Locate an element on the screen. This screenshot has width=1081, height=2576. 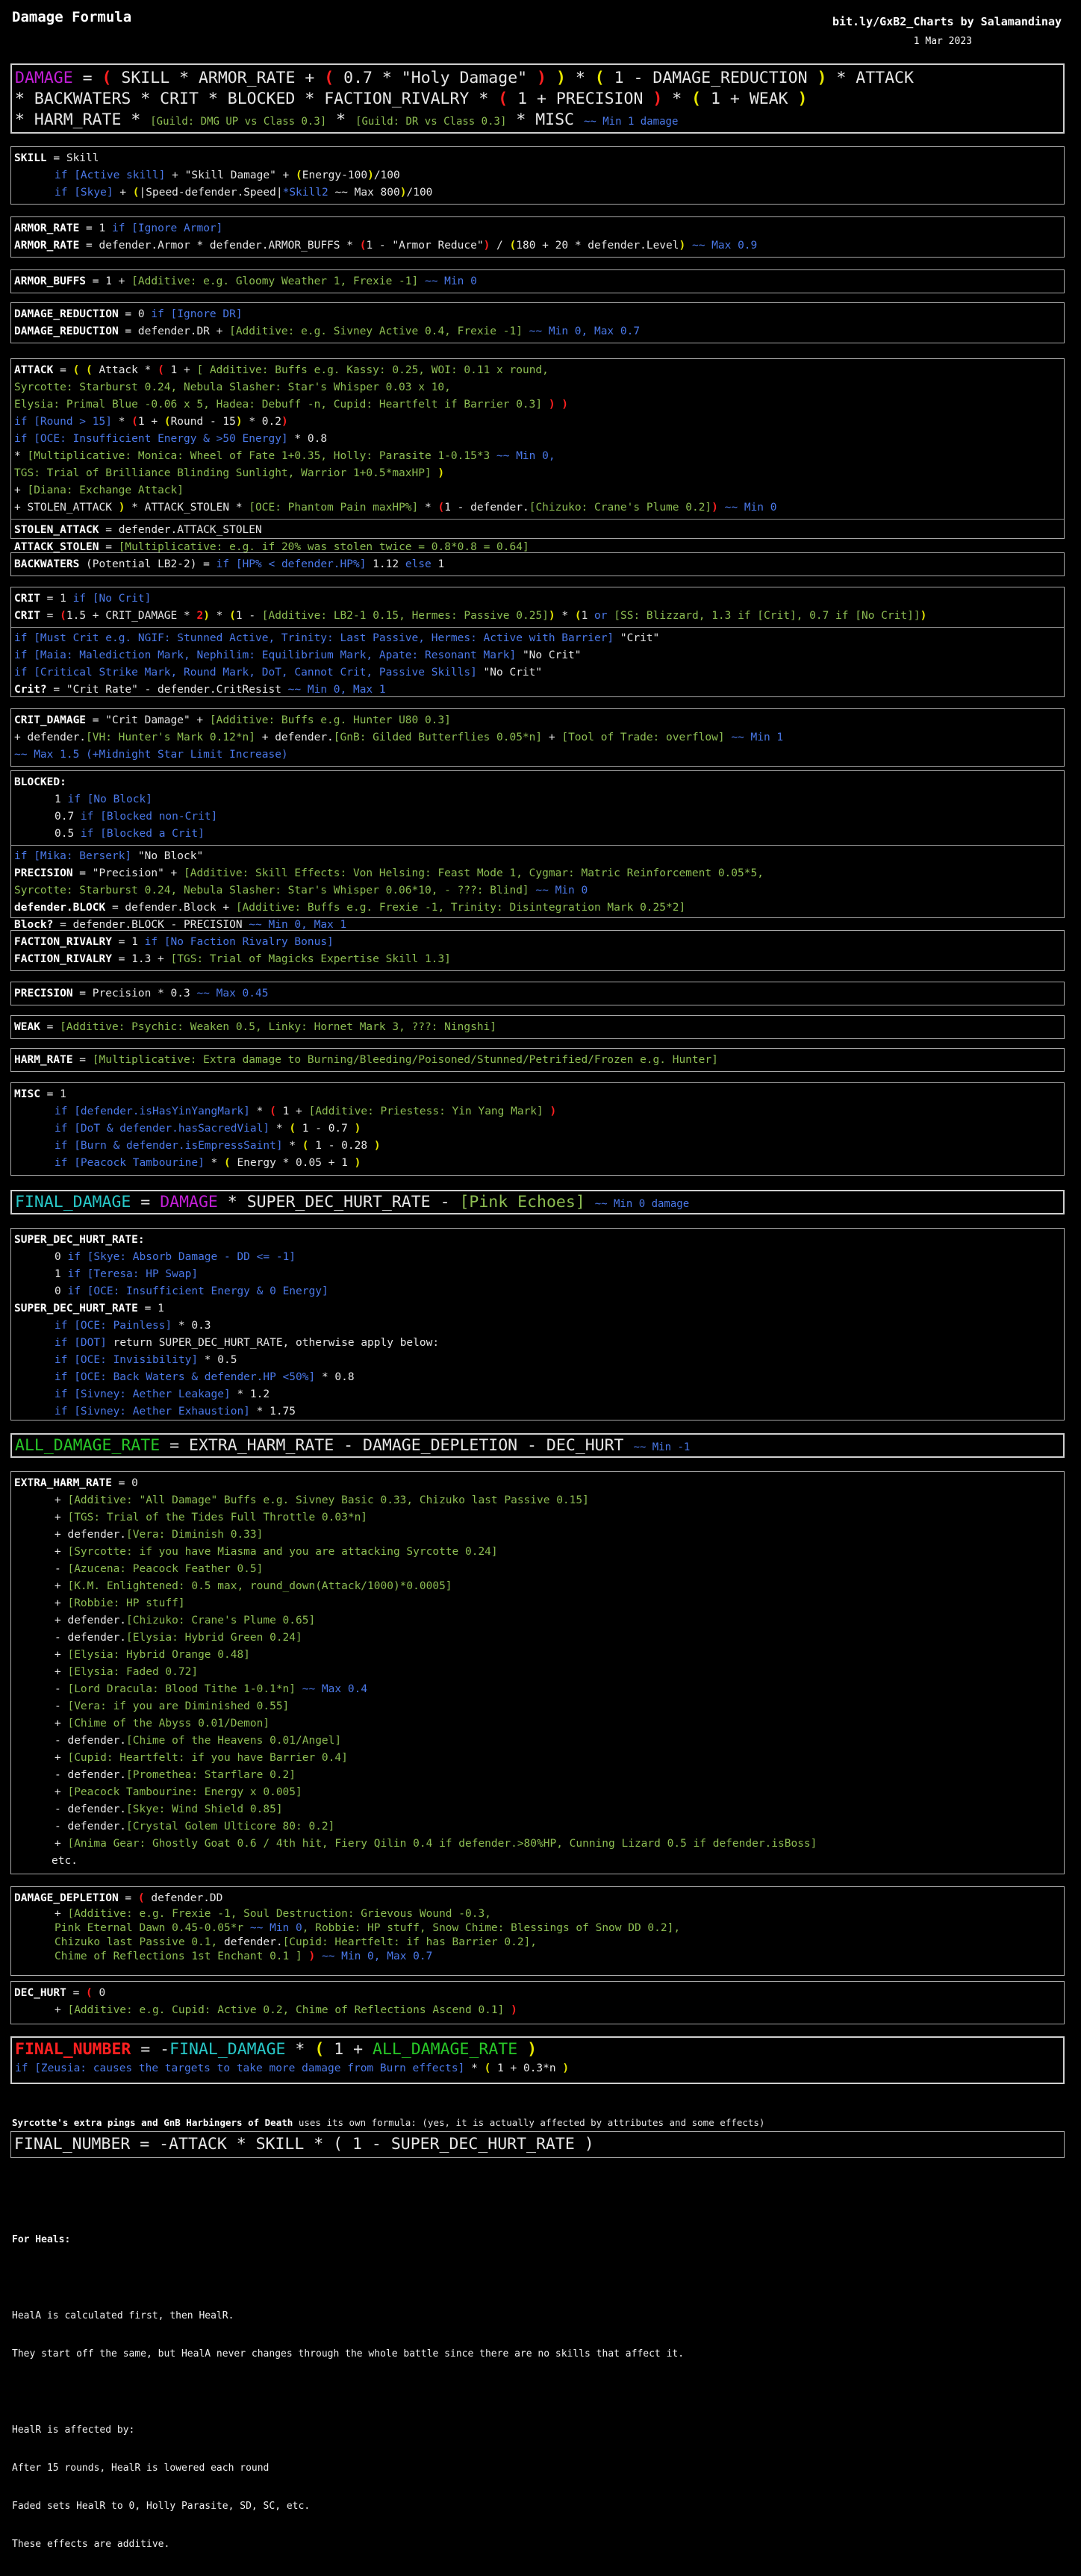
formula-token: [Ignore Armor] is located at coordinates (177, 228).